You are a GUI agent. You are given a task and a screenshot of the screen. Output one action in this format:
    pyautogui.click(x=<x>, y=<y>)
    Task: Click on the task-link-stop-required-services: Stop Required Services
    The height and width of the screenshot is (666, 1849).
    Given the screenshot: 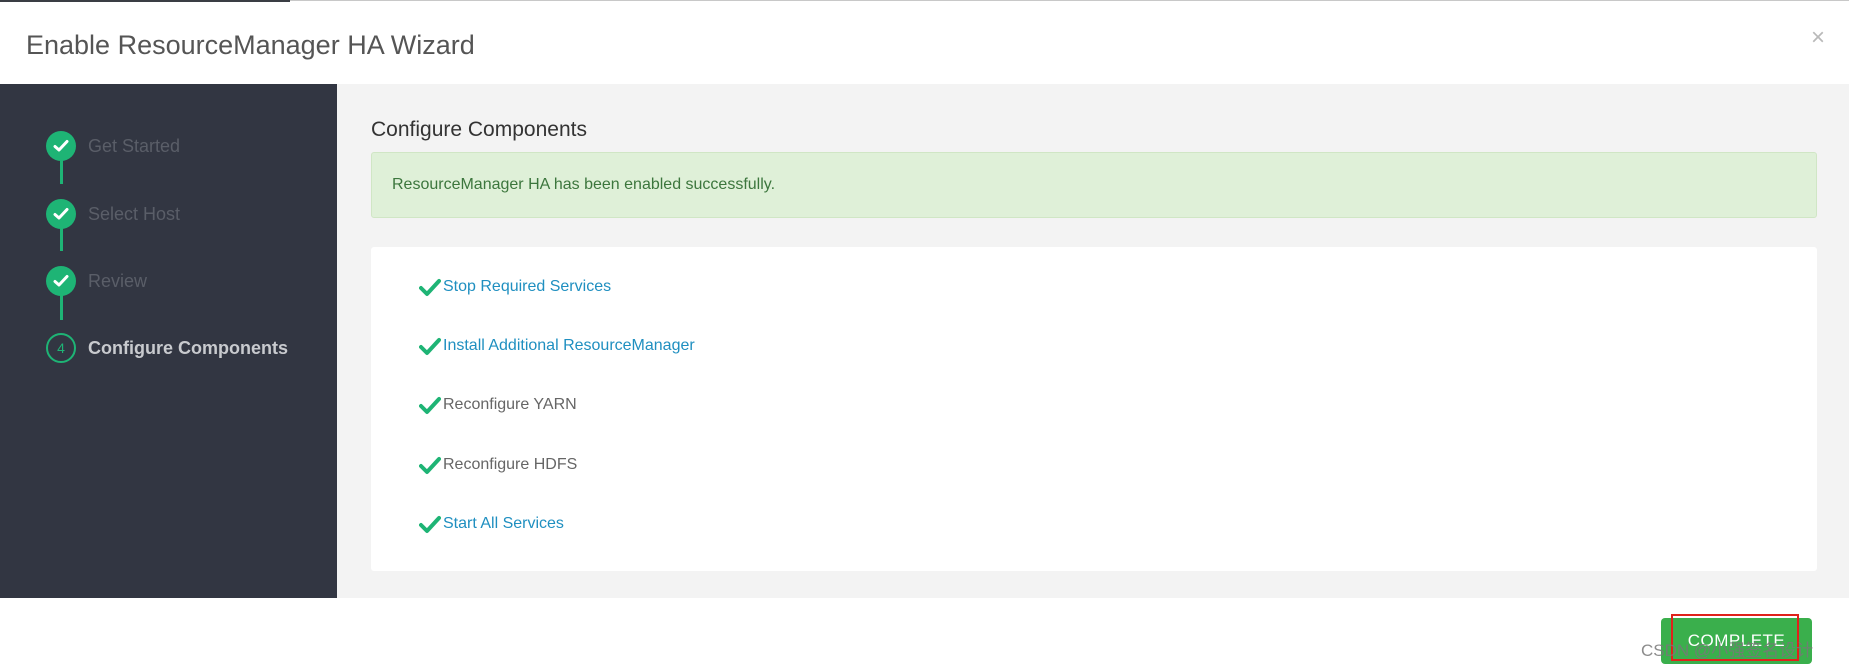 What is the action you would take?
    pyautogui.click(x=527, y=287)
    